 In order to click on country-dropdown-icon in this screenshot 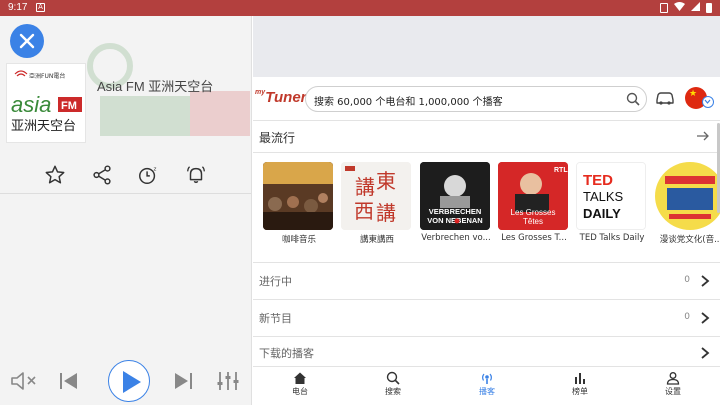, I will do `click(708, 102)`.